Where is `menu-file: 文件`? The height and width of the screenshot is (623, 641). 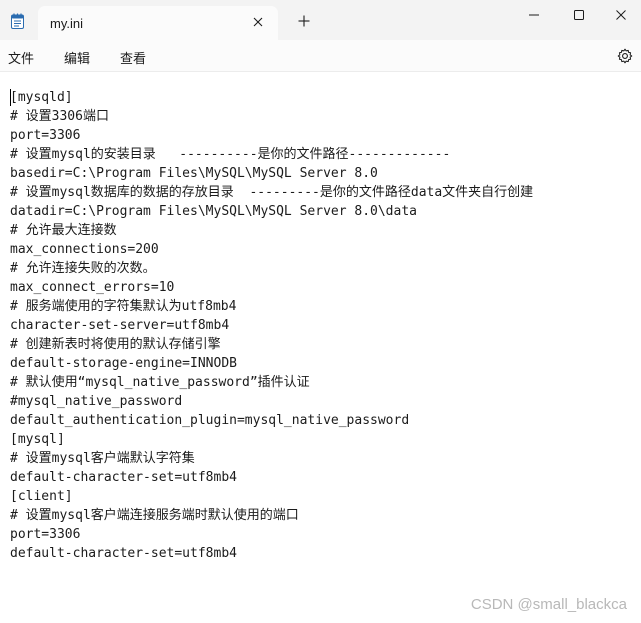
menu-file: 文件 is located at coordinates (21, 57).